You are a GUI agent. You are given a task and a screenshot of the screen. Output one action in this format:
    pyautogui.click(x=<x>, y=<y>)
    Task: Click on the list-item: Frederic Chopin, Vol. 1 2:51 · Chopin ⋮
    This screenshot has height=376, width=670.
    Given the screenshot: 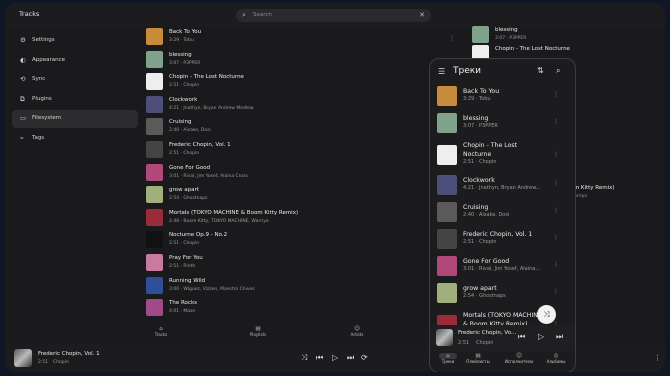 What is the action you would take?
    pyautogui.click(x=502, y=241)
    